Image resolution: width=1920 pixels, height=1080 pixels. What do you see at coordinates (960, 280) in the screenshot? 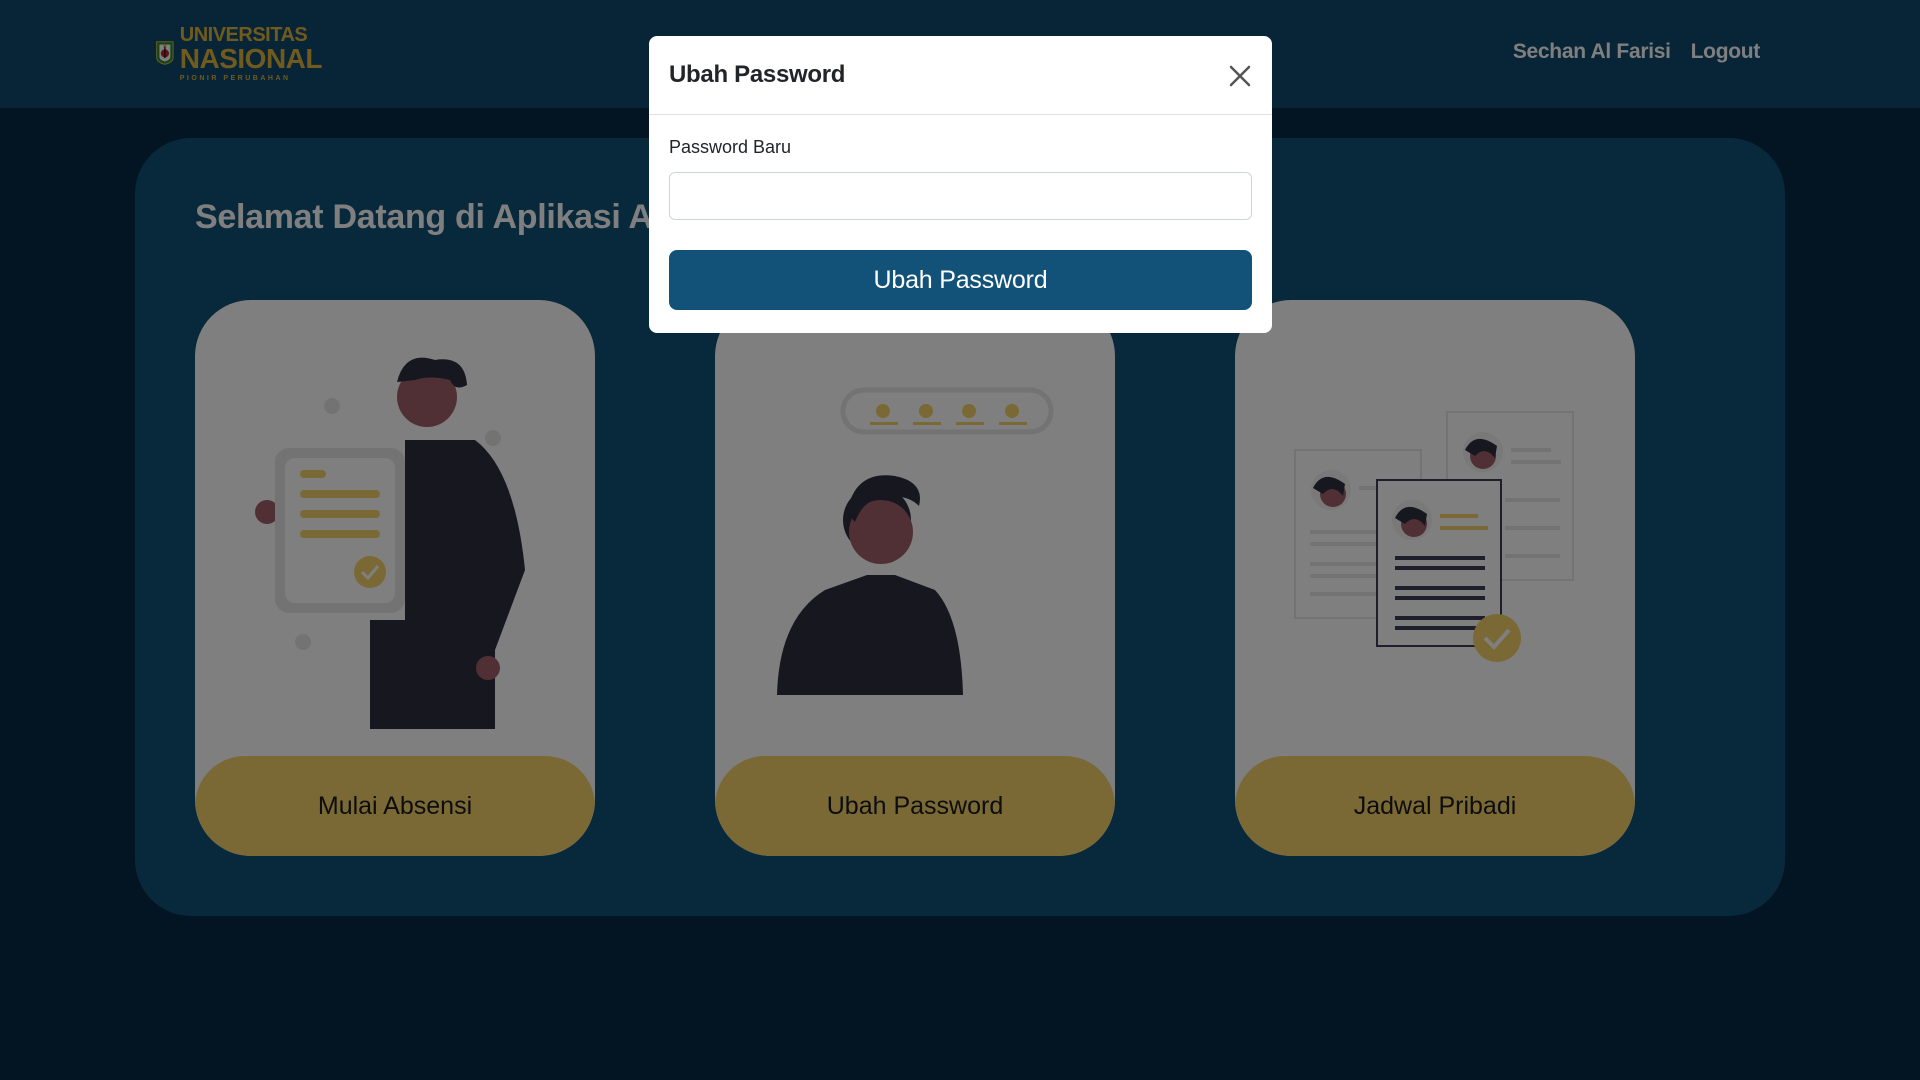
I see `ubah-password-submit-button: Ubah Password` at bounding box center [960, 280].